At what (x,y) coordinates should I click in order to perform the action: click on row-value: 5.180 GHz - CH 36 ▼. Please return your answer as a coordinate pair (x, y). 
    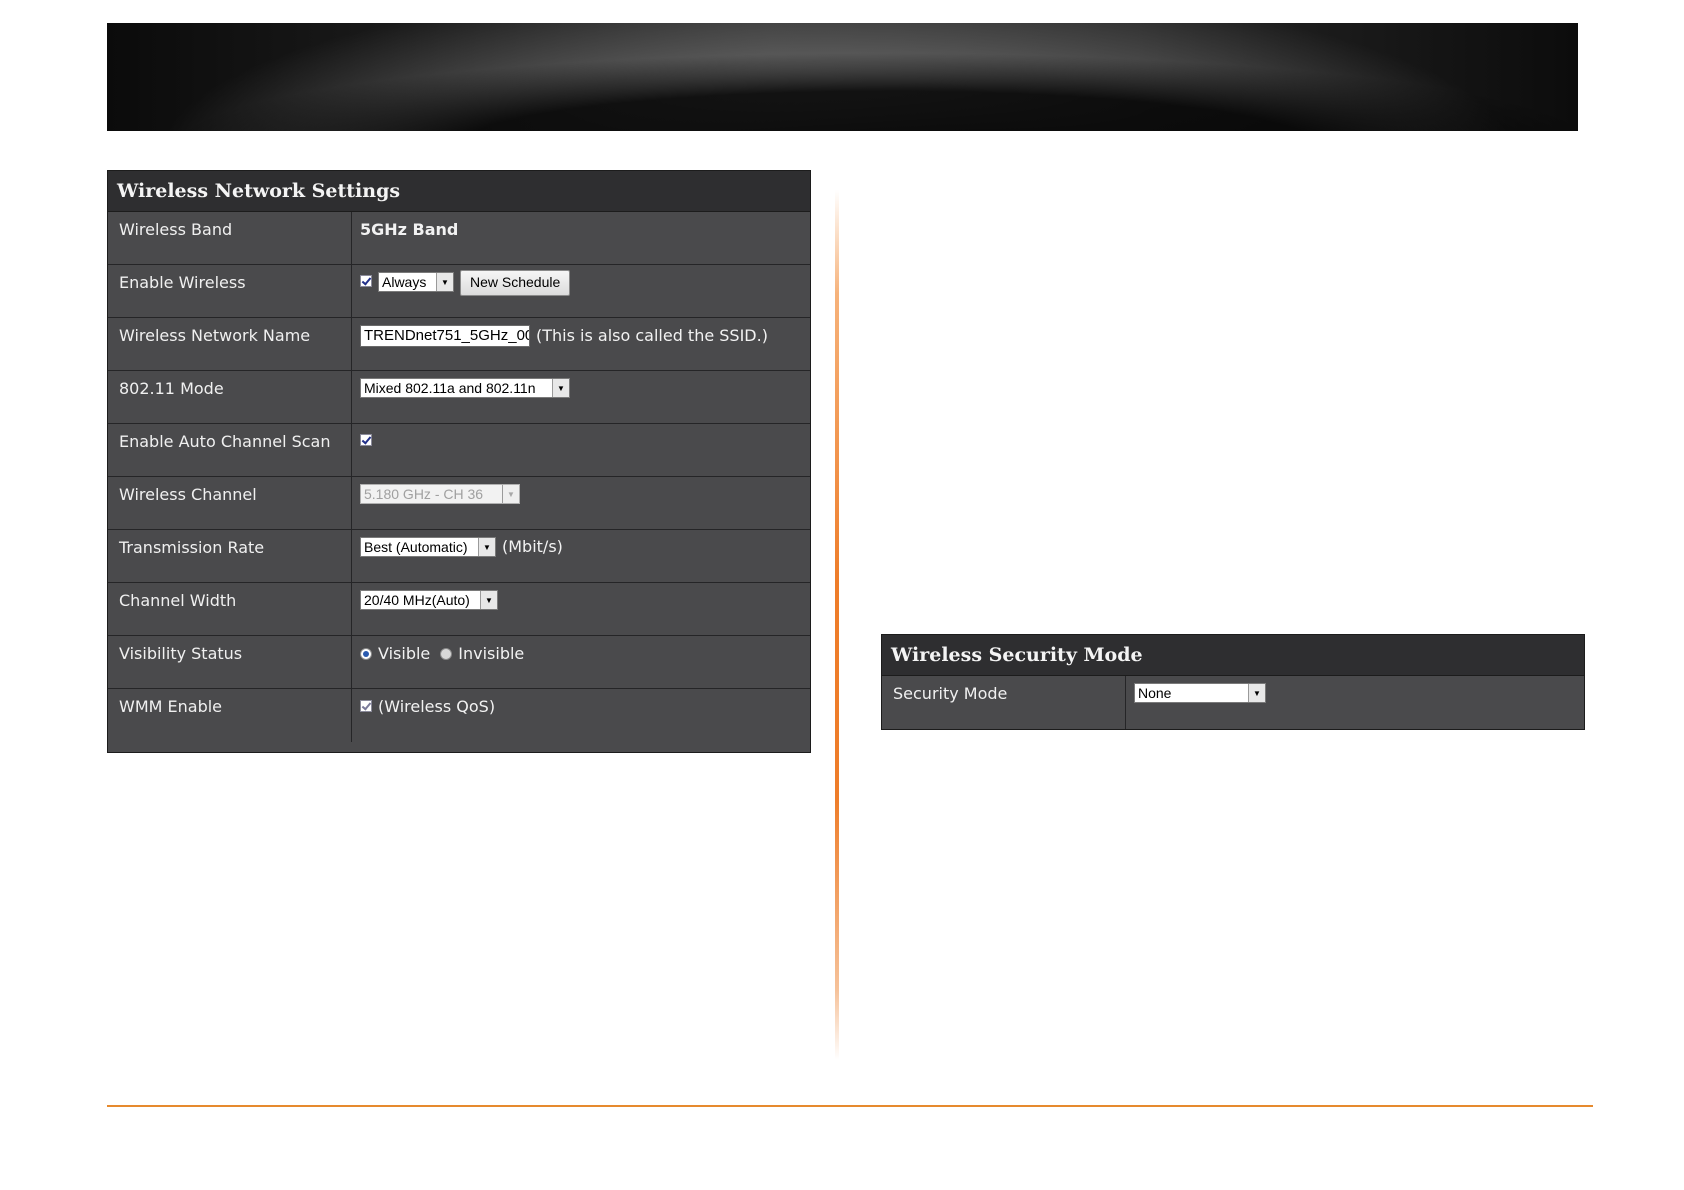
    Looking at the image, I should click on (581, 503).